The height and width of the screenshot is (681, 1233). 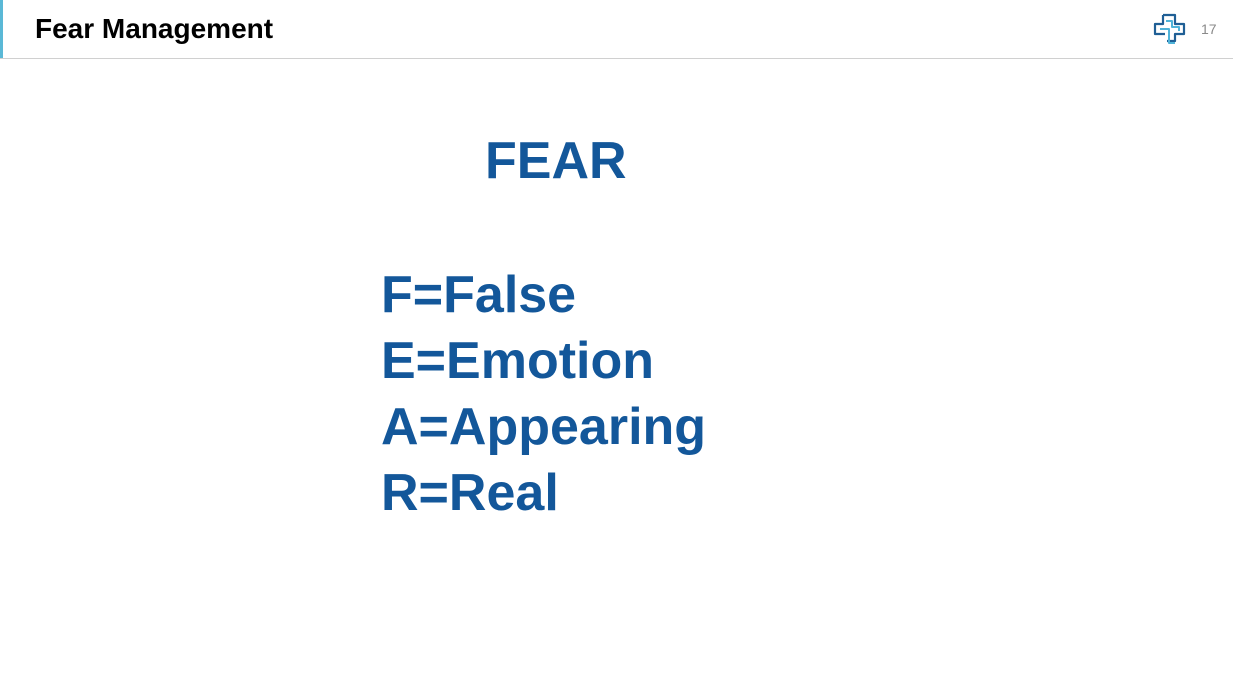 I want to click on page-number: 17, so click(x=1209, y=29).